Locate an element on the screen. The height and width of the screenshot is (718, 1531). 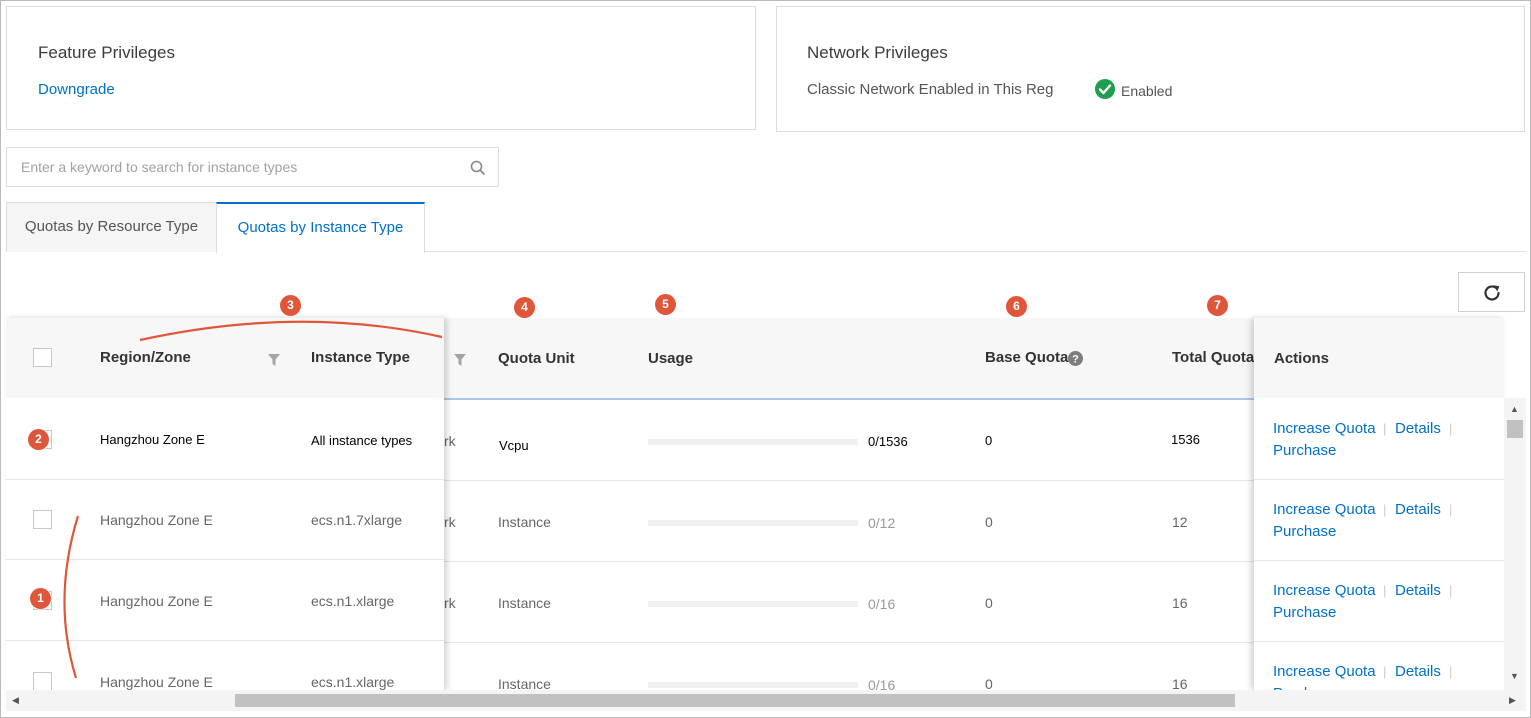
row-total-quota: 16 is located at coordinates (1180, 603).